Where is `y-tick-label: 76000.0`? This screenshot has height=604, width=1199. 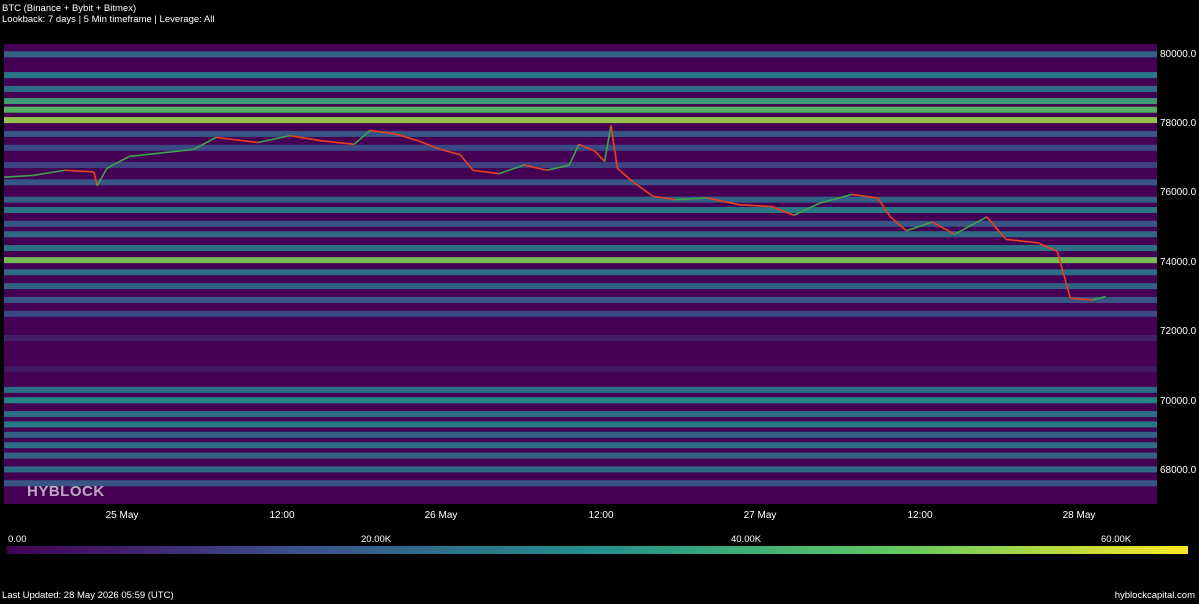
y-tick-label: 76000.0 is located at coordinates (1178, 192).